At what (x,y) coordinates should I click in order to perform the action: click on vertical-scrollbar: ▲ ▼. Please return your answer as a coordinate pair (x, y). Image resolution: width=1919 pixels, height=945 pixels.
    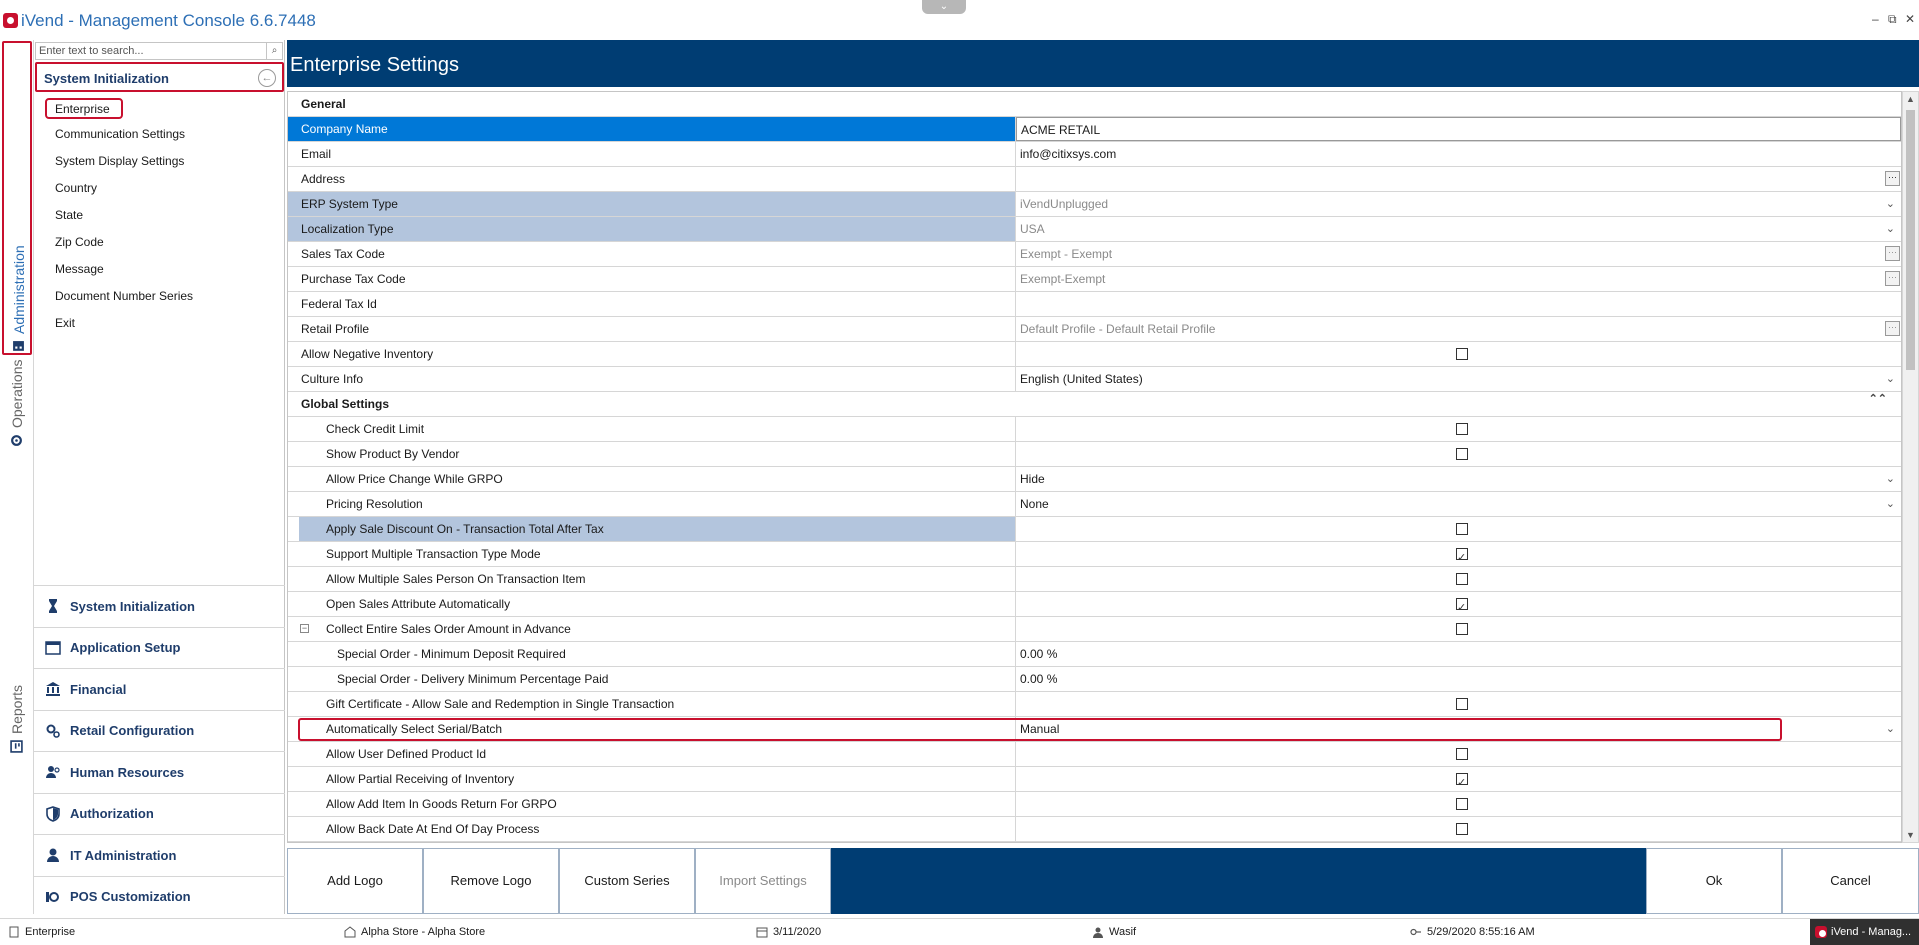
    Looking at the image, I should click on (1910, 467).